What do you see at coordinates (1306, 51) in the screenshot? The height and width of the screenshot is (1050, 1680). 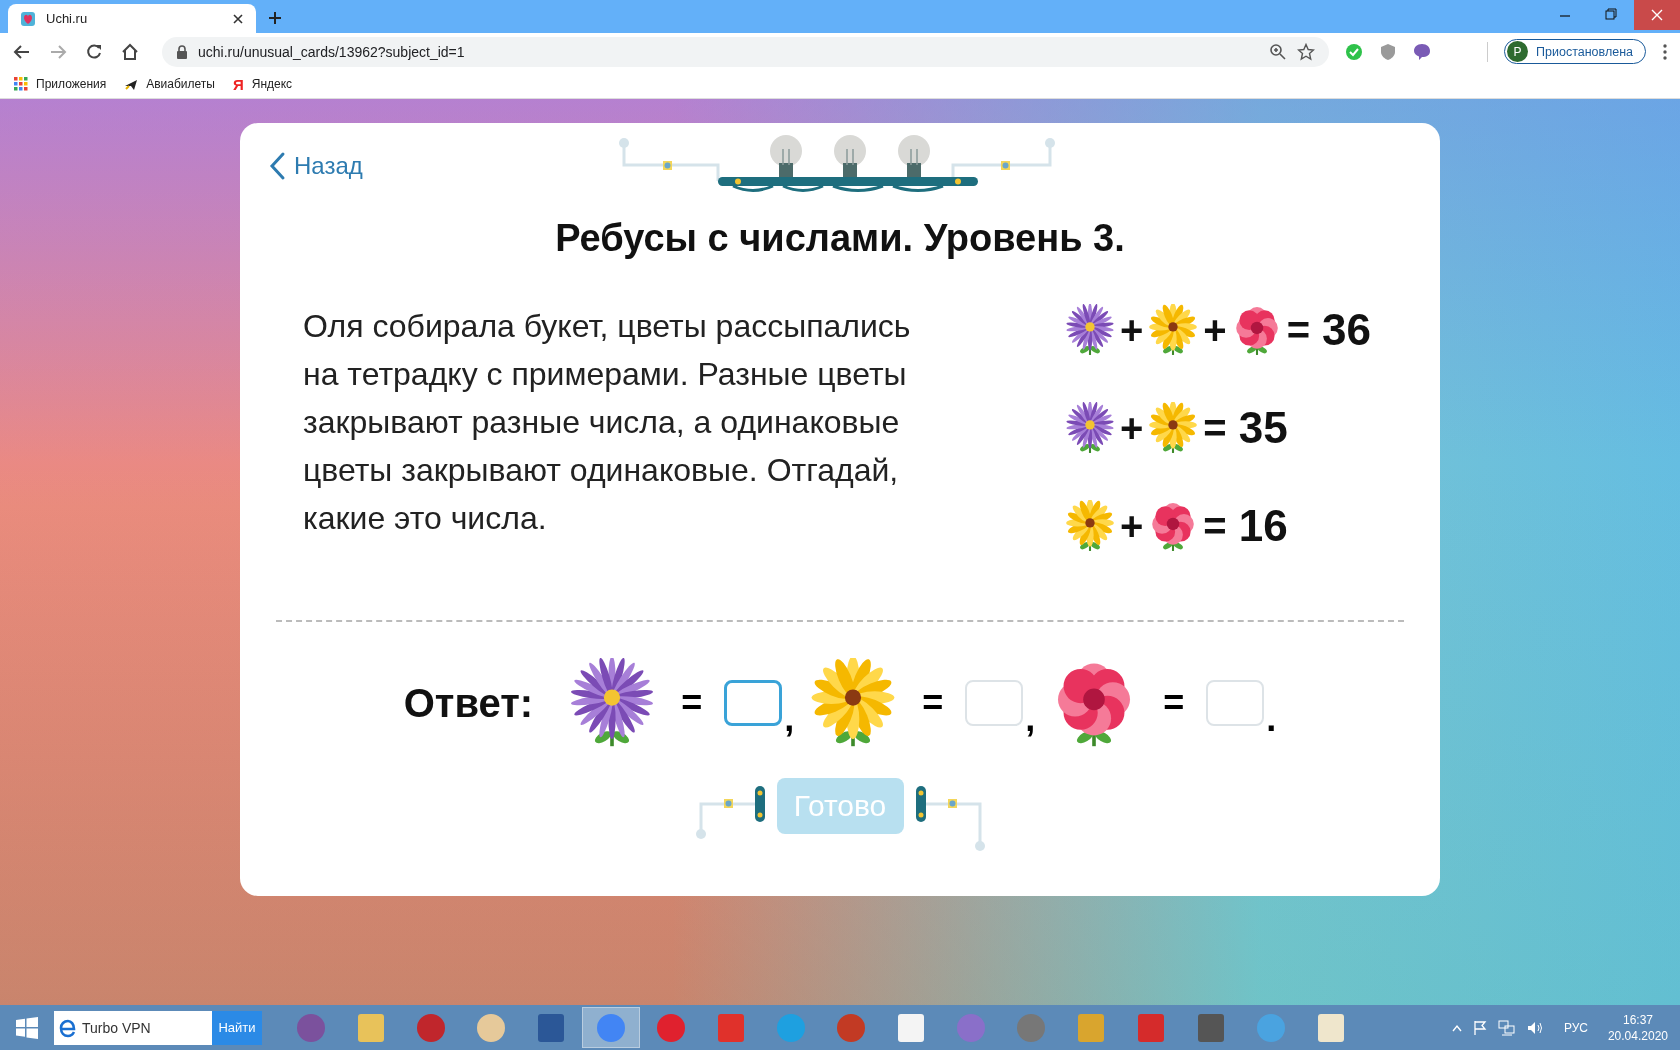 I see `star-icon` at bounding box center [1306, 51].